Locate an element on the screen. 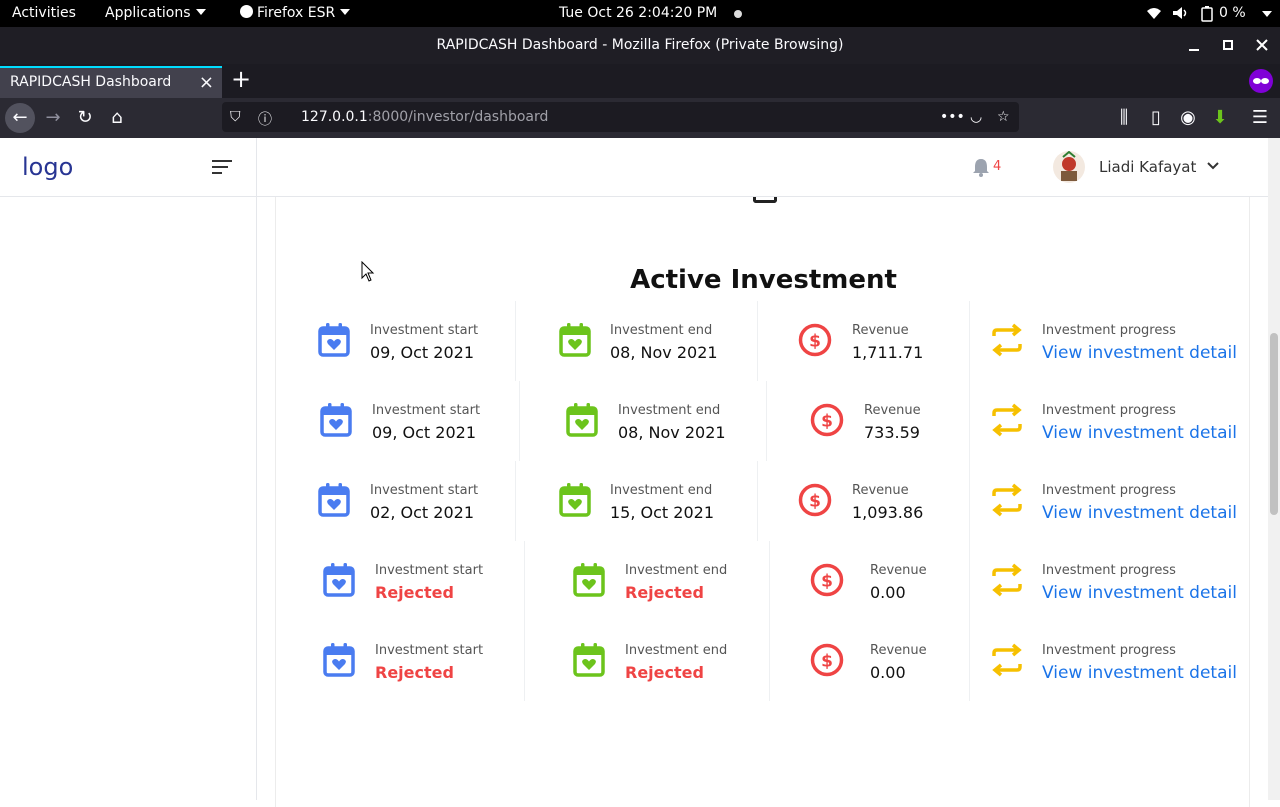  close-window-icon is located at coordinates (1262, 45).